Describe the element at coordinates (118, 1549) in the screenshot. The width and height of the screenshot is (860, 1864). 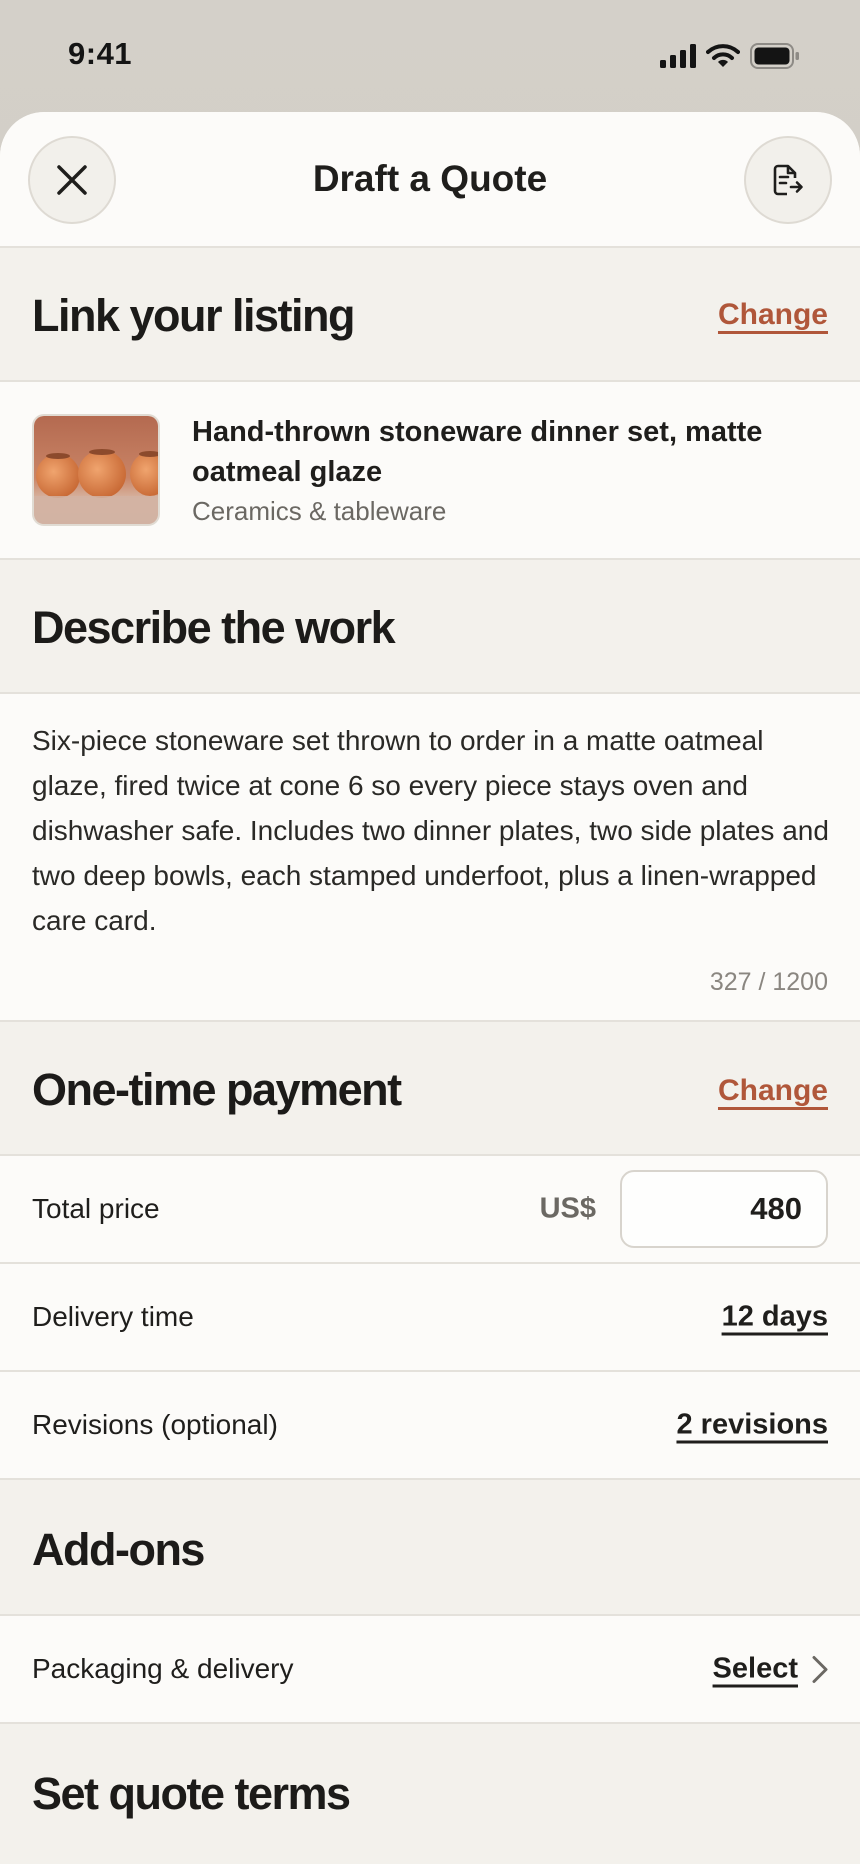
I see `section-title-addons: Add-ons` at that location.